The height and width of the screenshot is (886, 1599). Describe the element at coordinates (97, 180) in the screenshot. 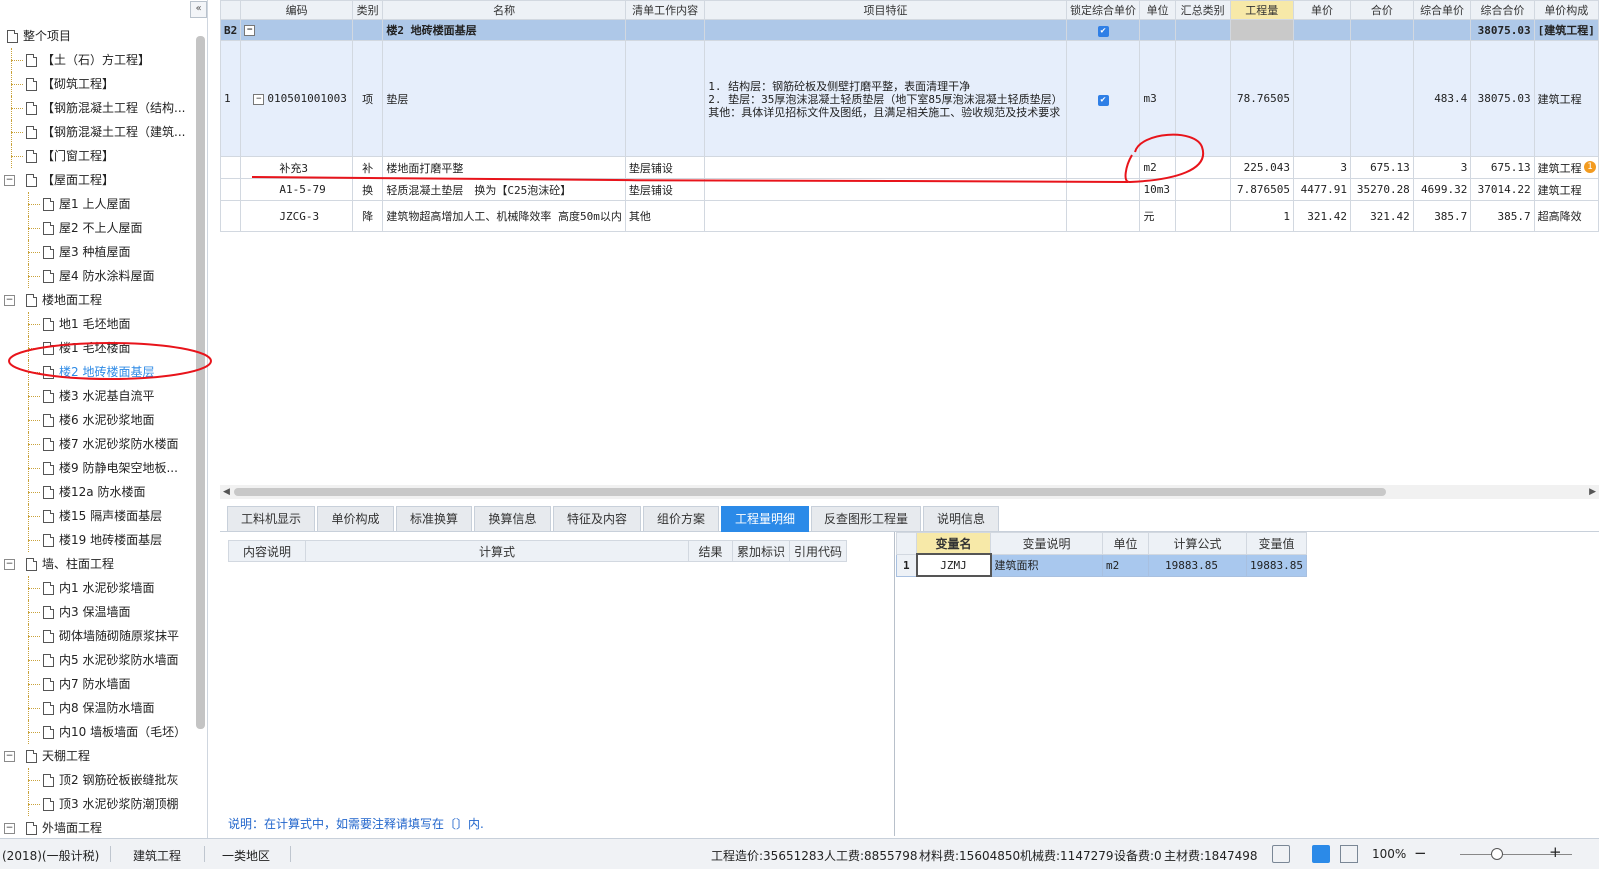

I see `tree-folder: − 【屋面工程】` at that location.